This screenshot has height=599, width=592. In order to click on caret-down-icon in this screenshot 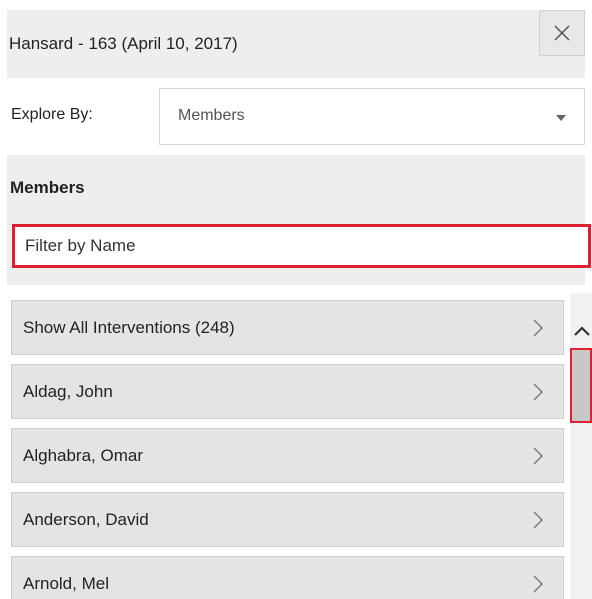, I will do `click(561, 118)`.